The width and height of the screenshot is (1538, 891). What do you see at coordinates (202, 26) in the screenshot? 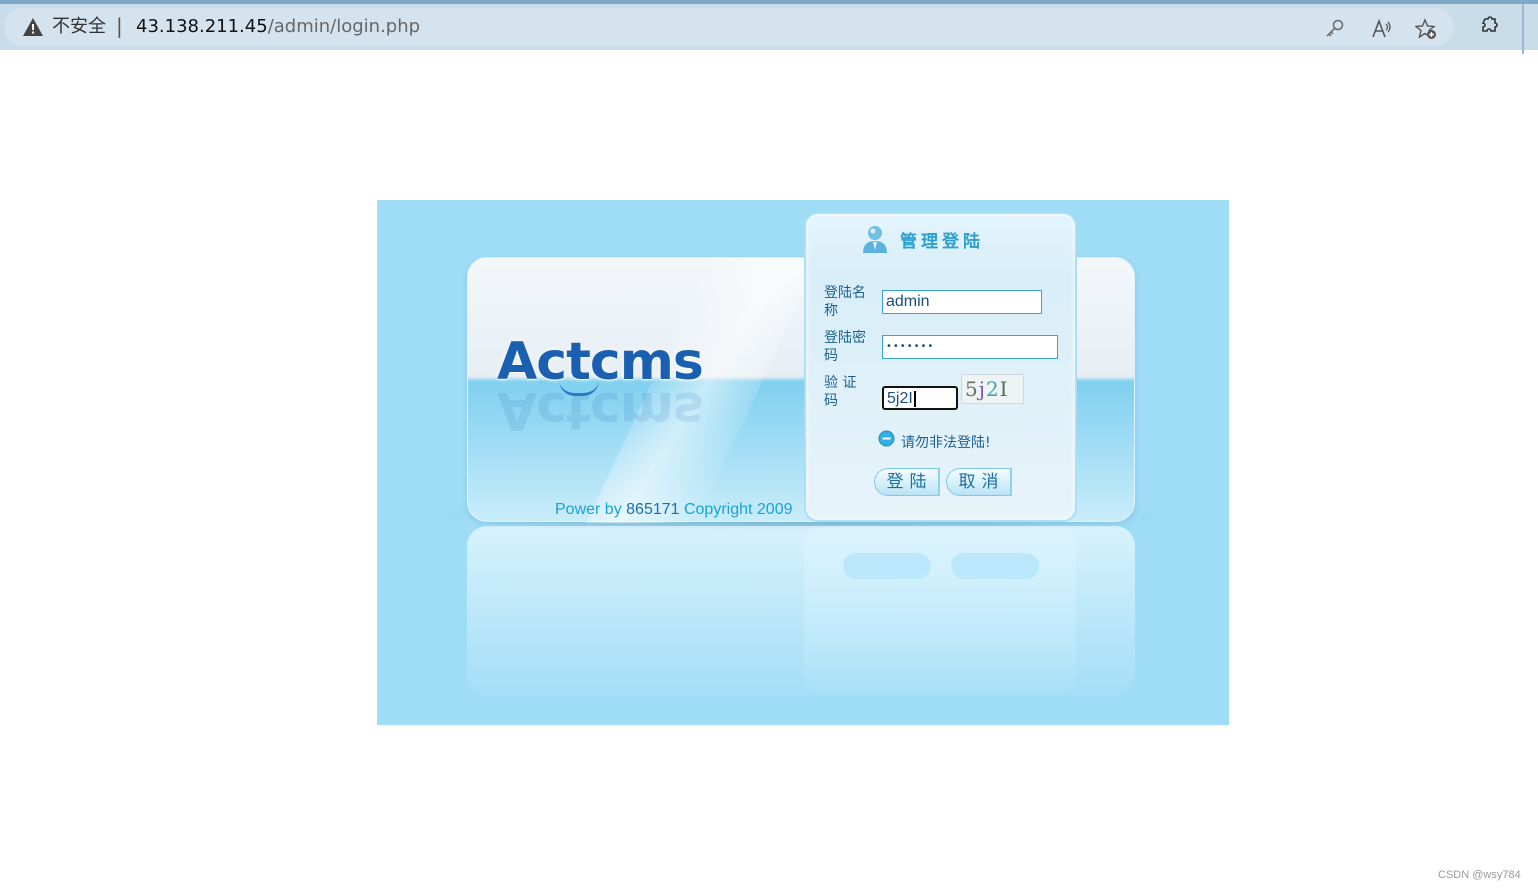
I see `url-host: 43.138.211.45` at bounding box center [202, 26].